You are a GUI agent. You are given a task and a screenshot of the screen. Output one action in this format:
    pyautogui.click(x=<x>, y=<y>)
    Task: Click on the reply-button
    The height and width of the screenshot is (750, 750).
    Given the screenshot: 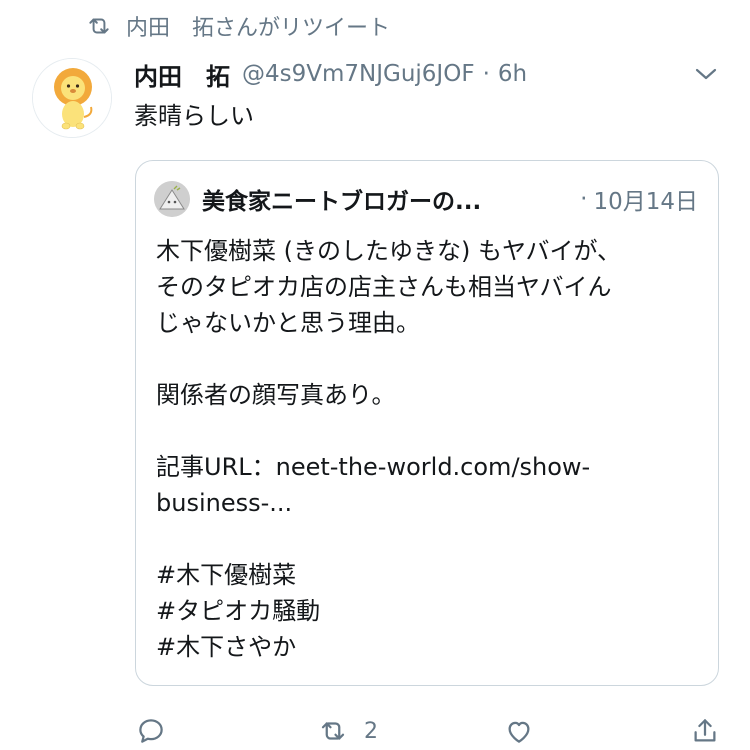 What is the action you would take?
    pyautogui.click(x=151, y=731)
    